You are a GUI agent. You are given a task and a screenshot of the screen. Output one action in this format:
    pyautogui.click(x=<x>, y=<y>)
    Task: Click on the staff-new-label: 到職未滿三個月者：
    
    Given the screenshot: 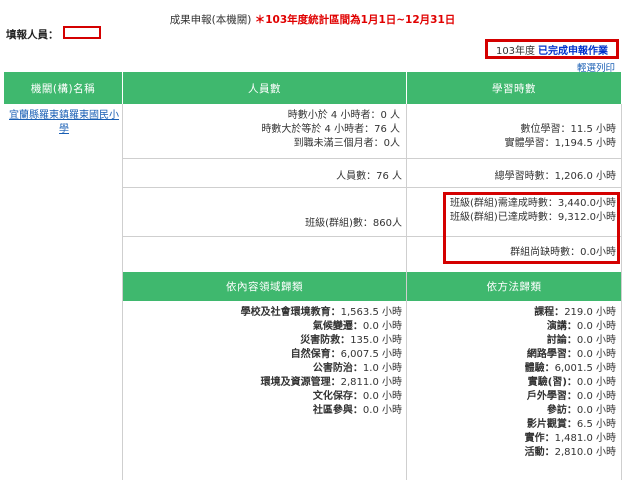 What is the action you would take?
    pyautogui.click(x=338, y=143)
    